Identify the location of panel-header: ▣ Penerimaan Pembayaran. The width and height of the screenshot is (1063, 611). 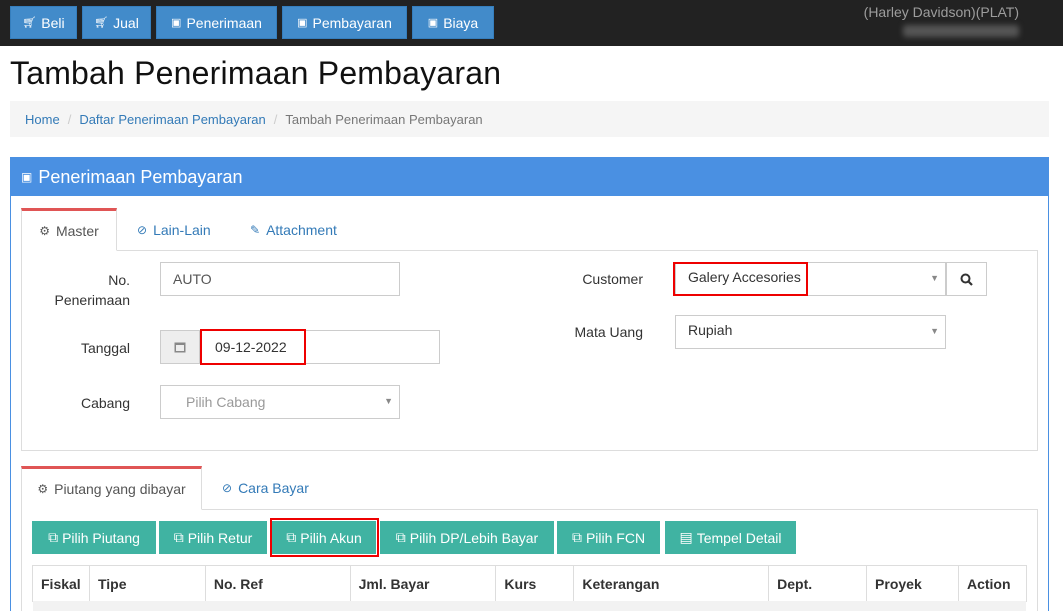
(529, 177).